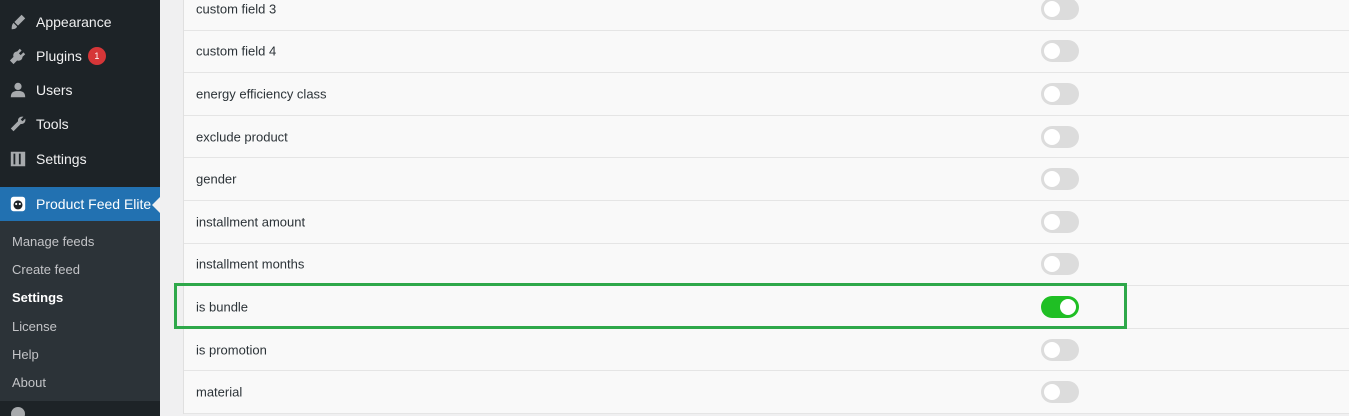 This screenshot has height=416, width=1349. What do you see at coordinates (37, 297) in the screenshot?
I see `submenu-item-settings: Settings` at bounding box center [37, 297].